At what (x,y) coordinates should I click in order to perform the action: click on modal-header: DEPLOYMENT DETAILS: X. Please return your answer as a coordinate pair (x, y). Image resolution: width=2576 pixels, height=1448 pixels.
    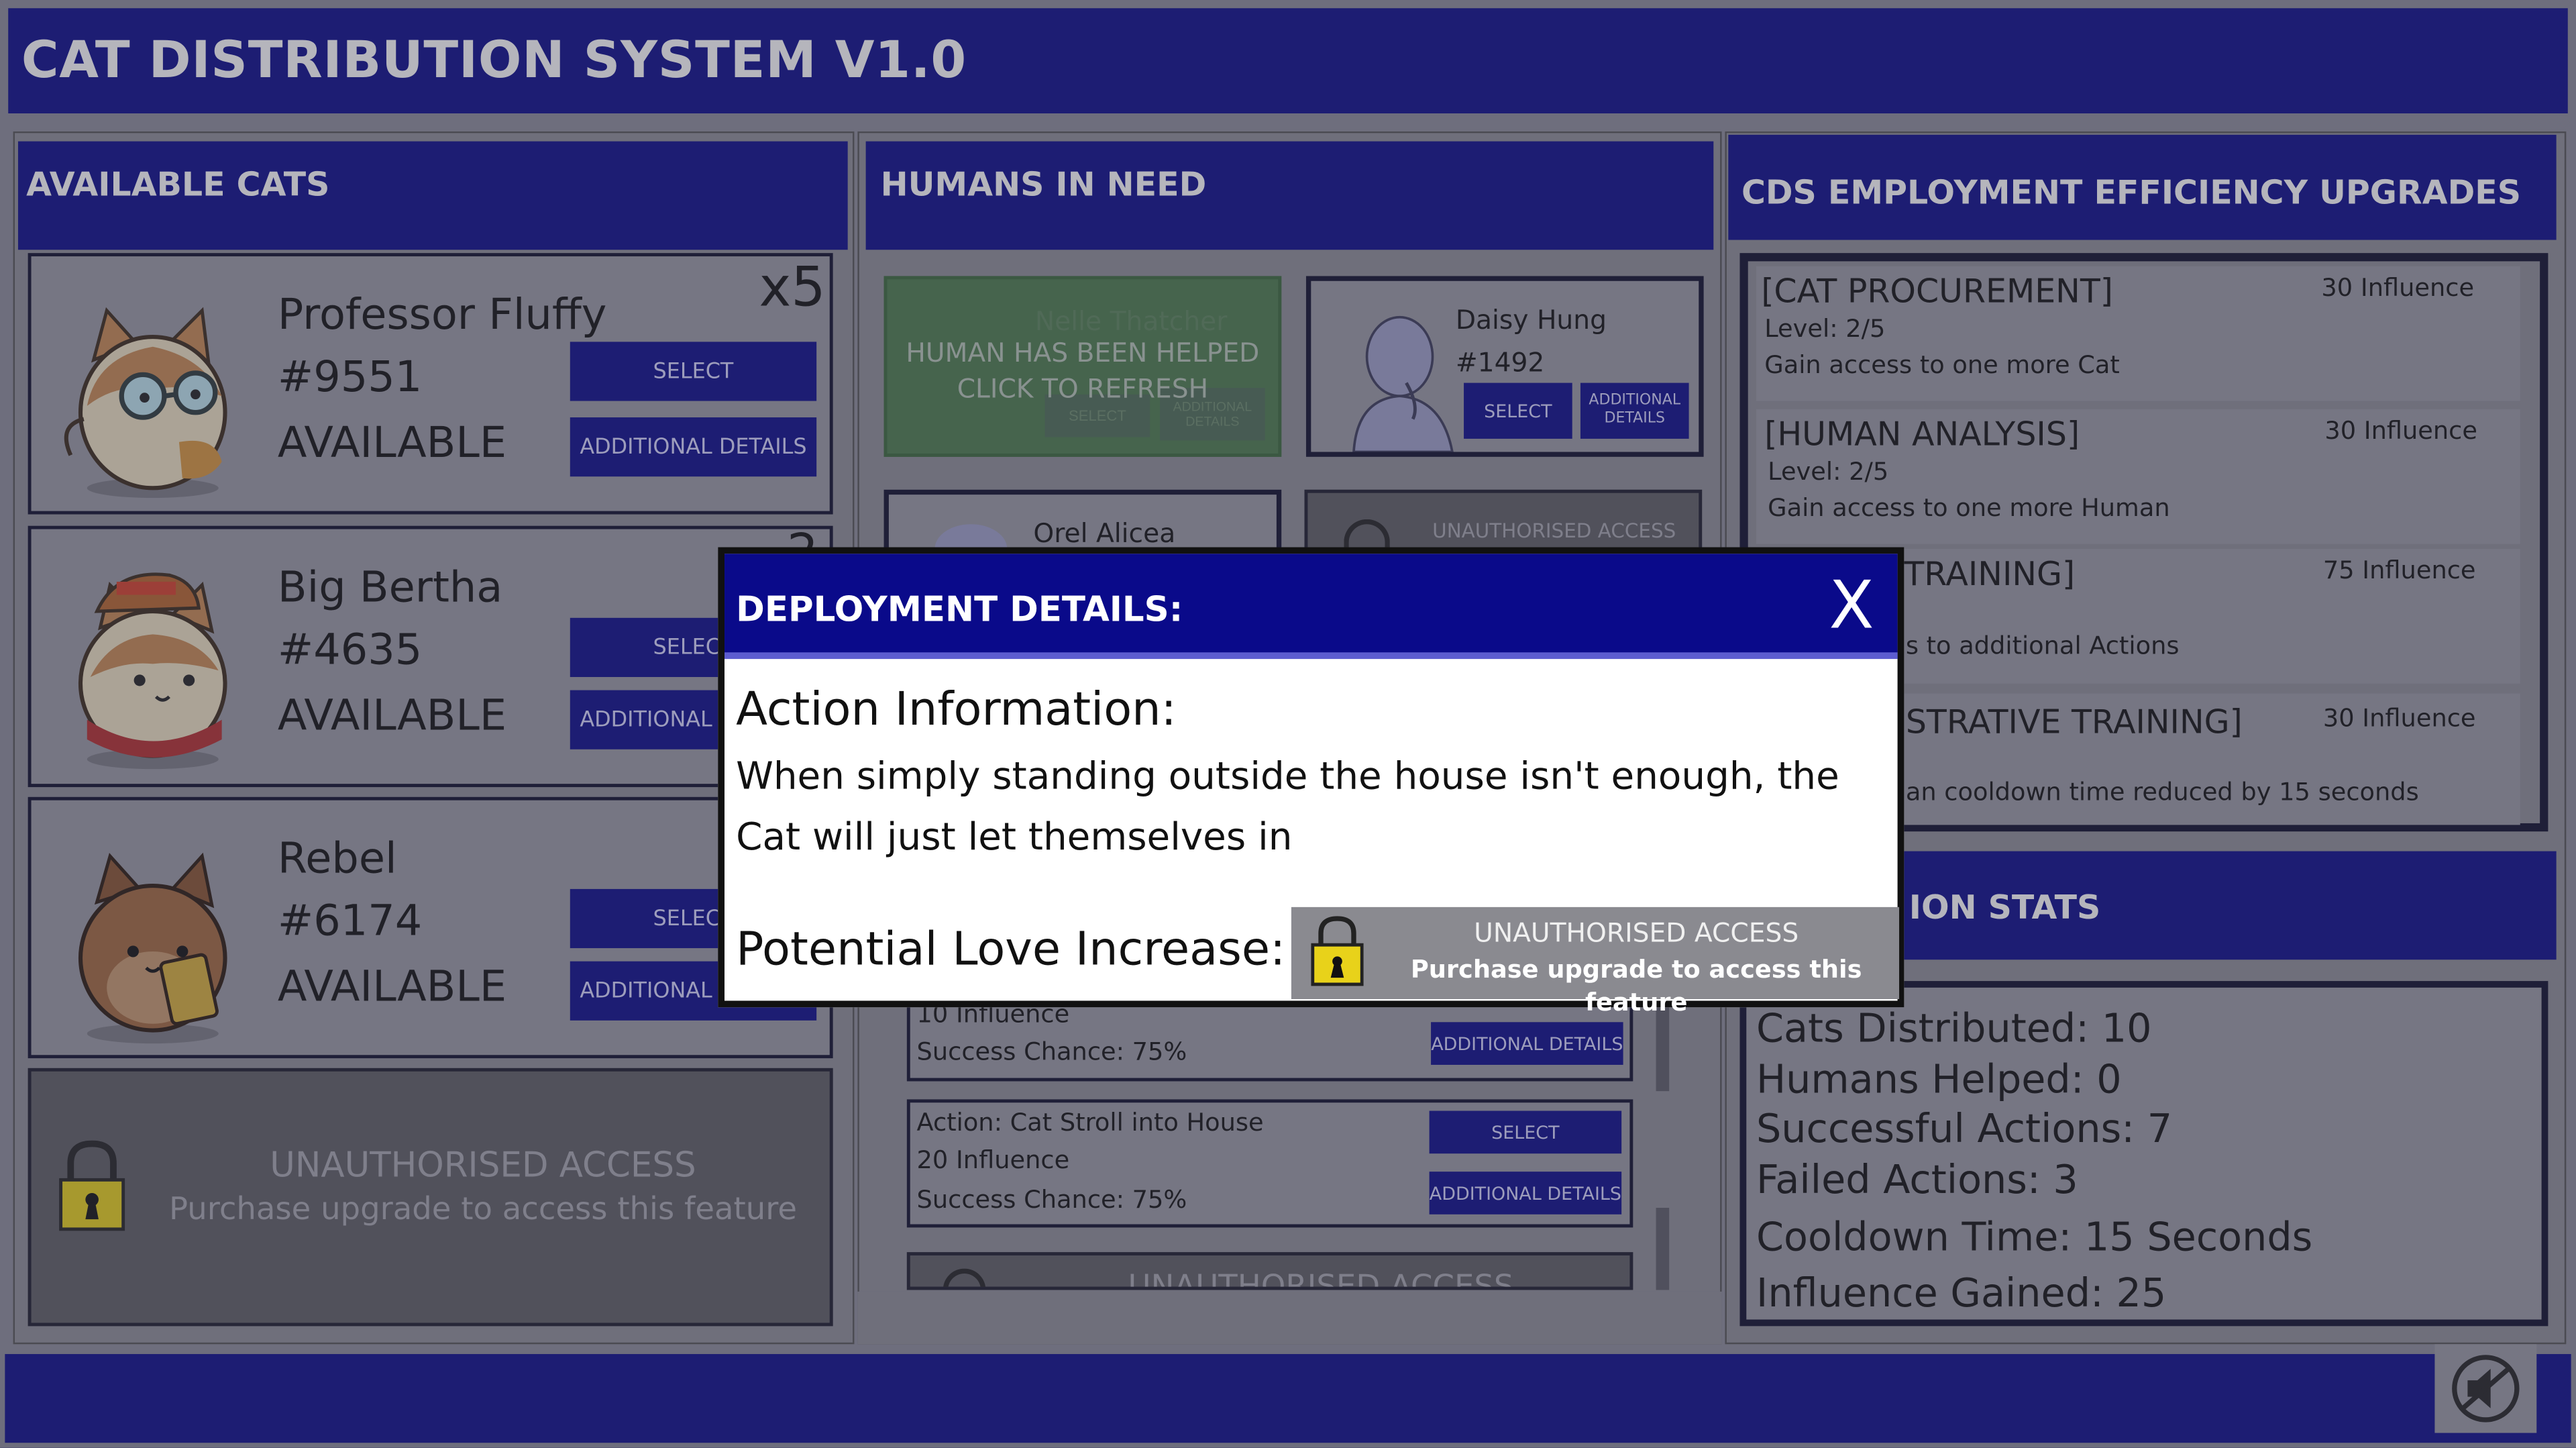
    Looking at the image, I should click on (1311, 607).